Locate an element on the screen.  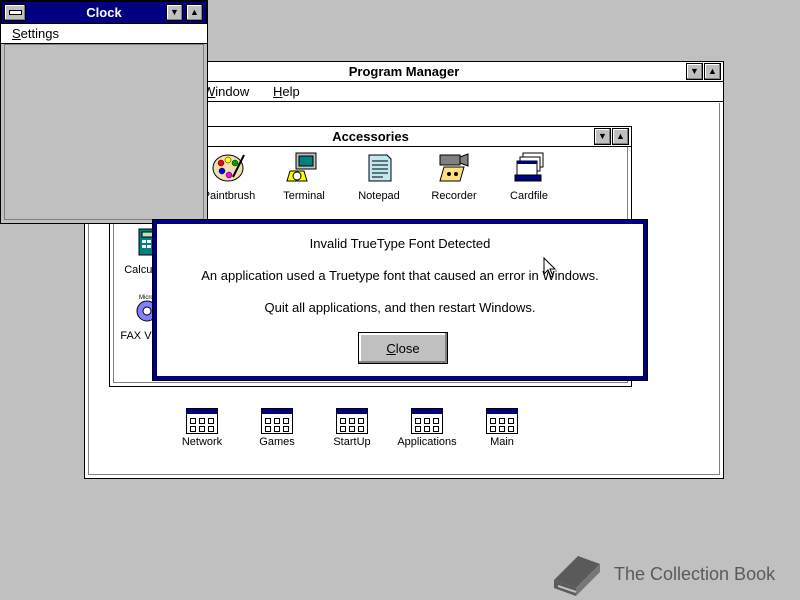
group-label: Network is located at coordinates (202, 442).